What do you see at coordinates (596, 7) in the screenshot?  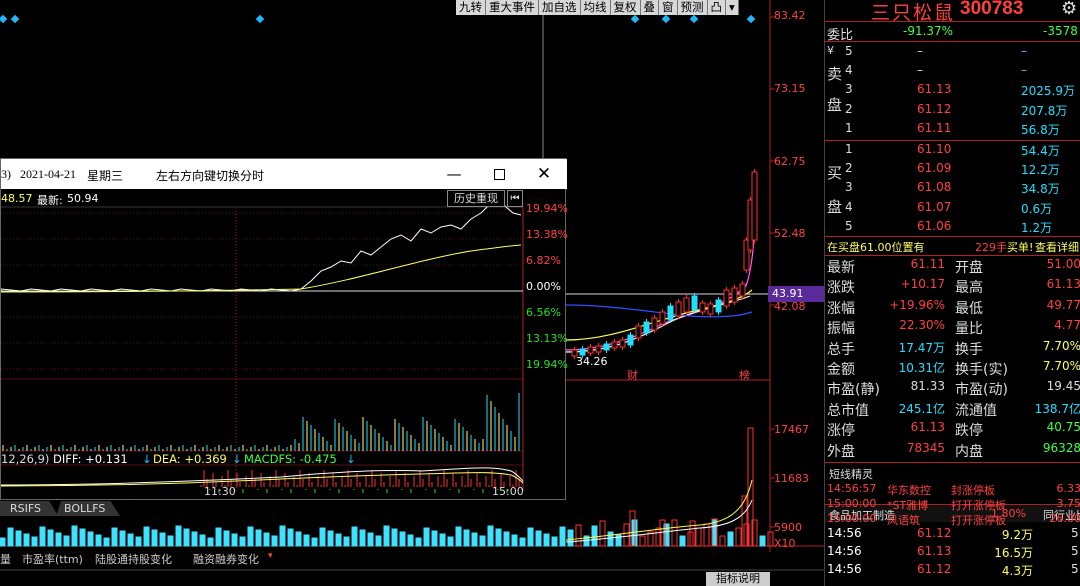 I see `toolbar-button: 均线` at bounding box center [596, 7].